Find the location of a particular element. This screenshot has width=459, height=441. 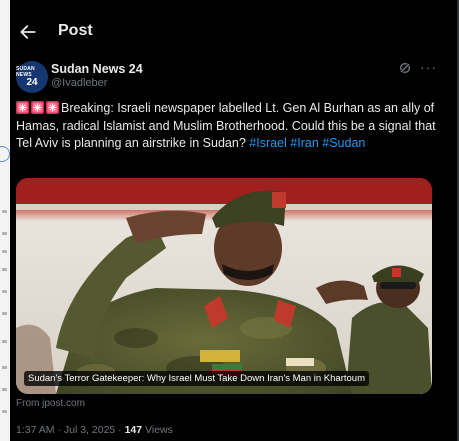

views-count: 147 is located at coordinates (133, 430).